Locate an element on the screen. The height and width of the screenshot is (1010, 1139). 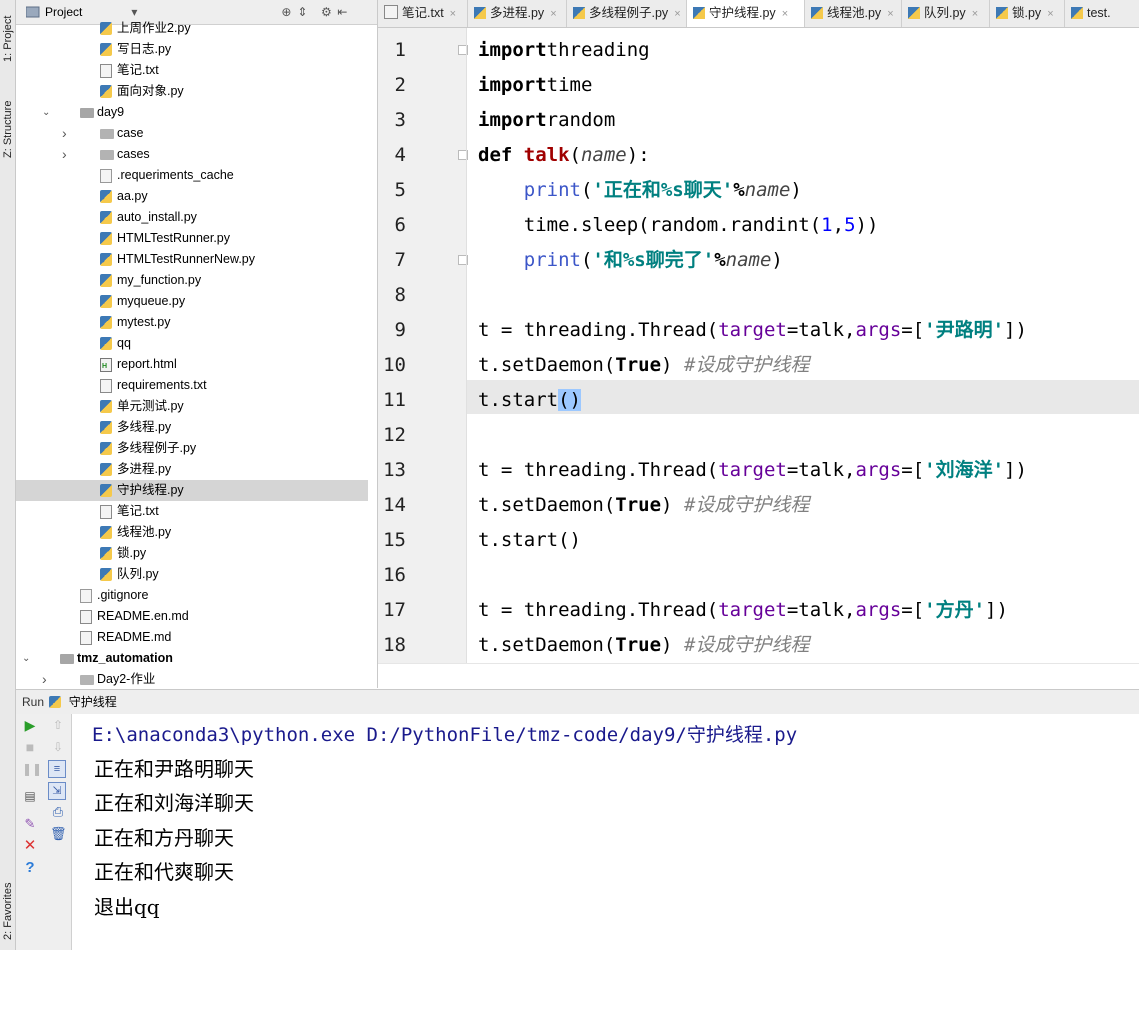
run-config-tab: 守护线程 is located at coordinates (93, 702).